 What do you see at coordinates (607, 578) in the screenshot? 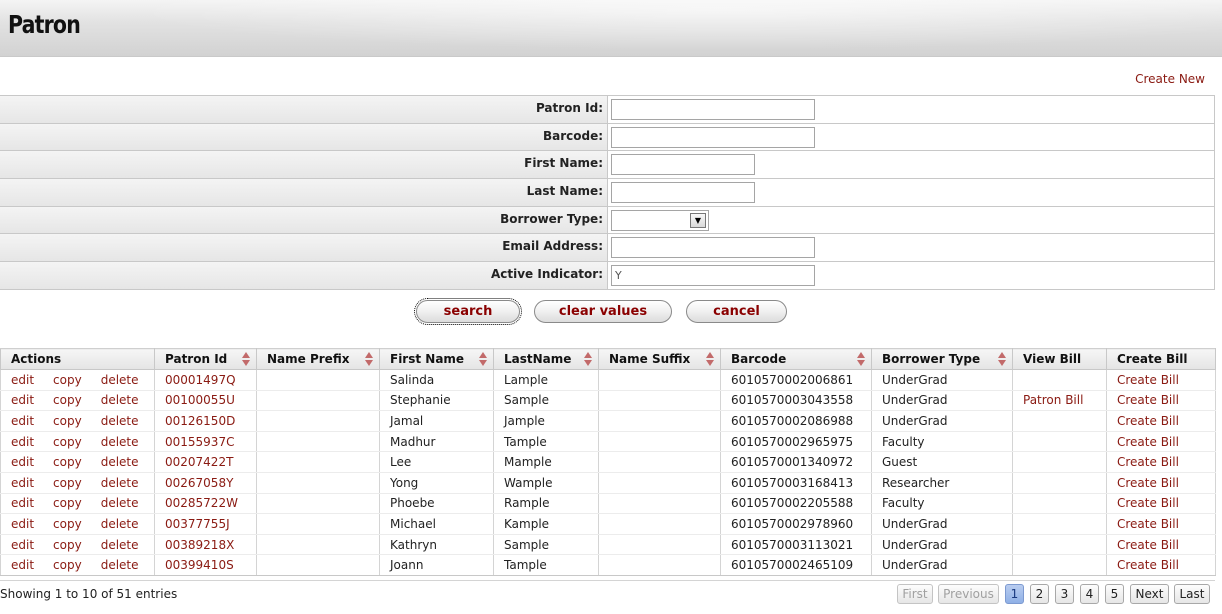
I see `table-bottom-strip` at bounding box center [607, 578].